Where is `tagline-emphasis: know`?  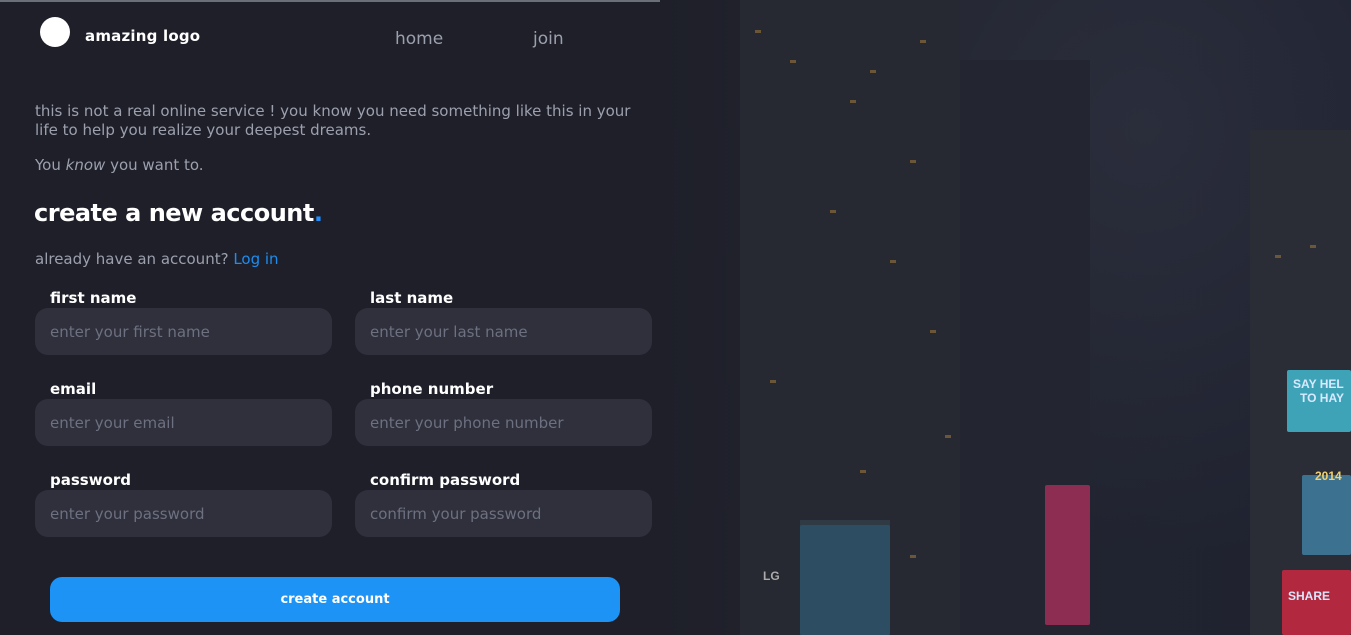 tagline-emphasis: know is located at coordinates (85, 165).